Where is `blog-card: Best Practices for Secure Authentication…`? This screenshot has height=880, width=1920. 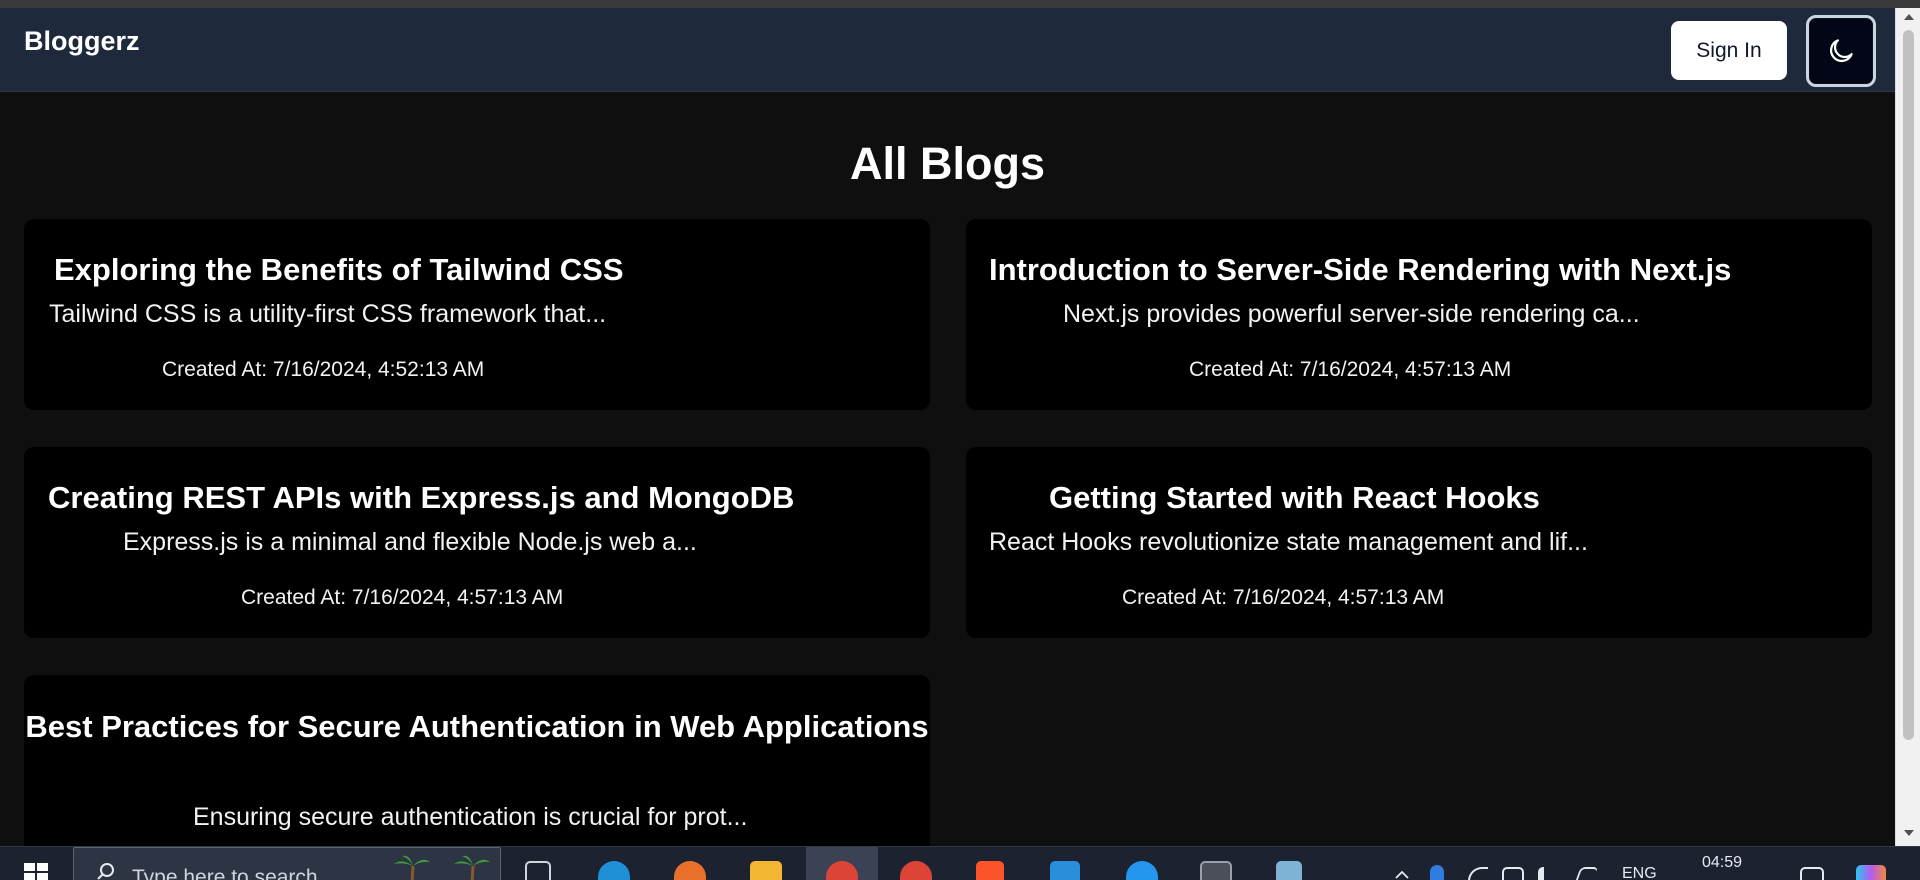 blog-card: Best Practices for Secure Authentication… is located at coordinates (477, 760).